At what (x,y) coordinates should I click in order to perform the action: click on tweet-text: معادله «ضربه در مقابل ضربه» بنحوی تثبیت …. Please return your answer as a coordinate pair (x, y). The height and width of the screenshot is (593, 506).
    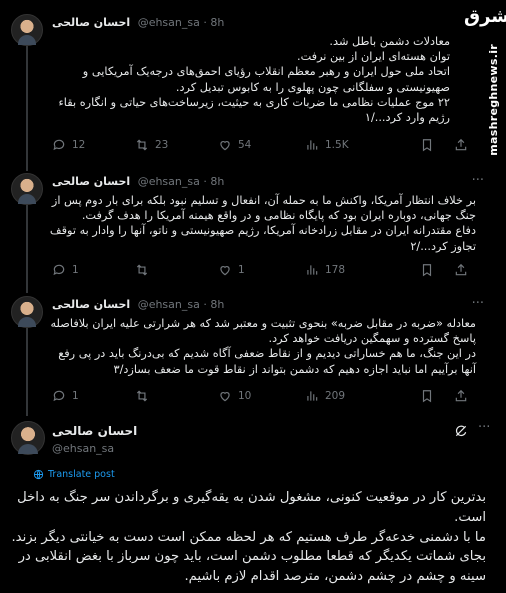
    Looking at the image, I should click on (263, 346).